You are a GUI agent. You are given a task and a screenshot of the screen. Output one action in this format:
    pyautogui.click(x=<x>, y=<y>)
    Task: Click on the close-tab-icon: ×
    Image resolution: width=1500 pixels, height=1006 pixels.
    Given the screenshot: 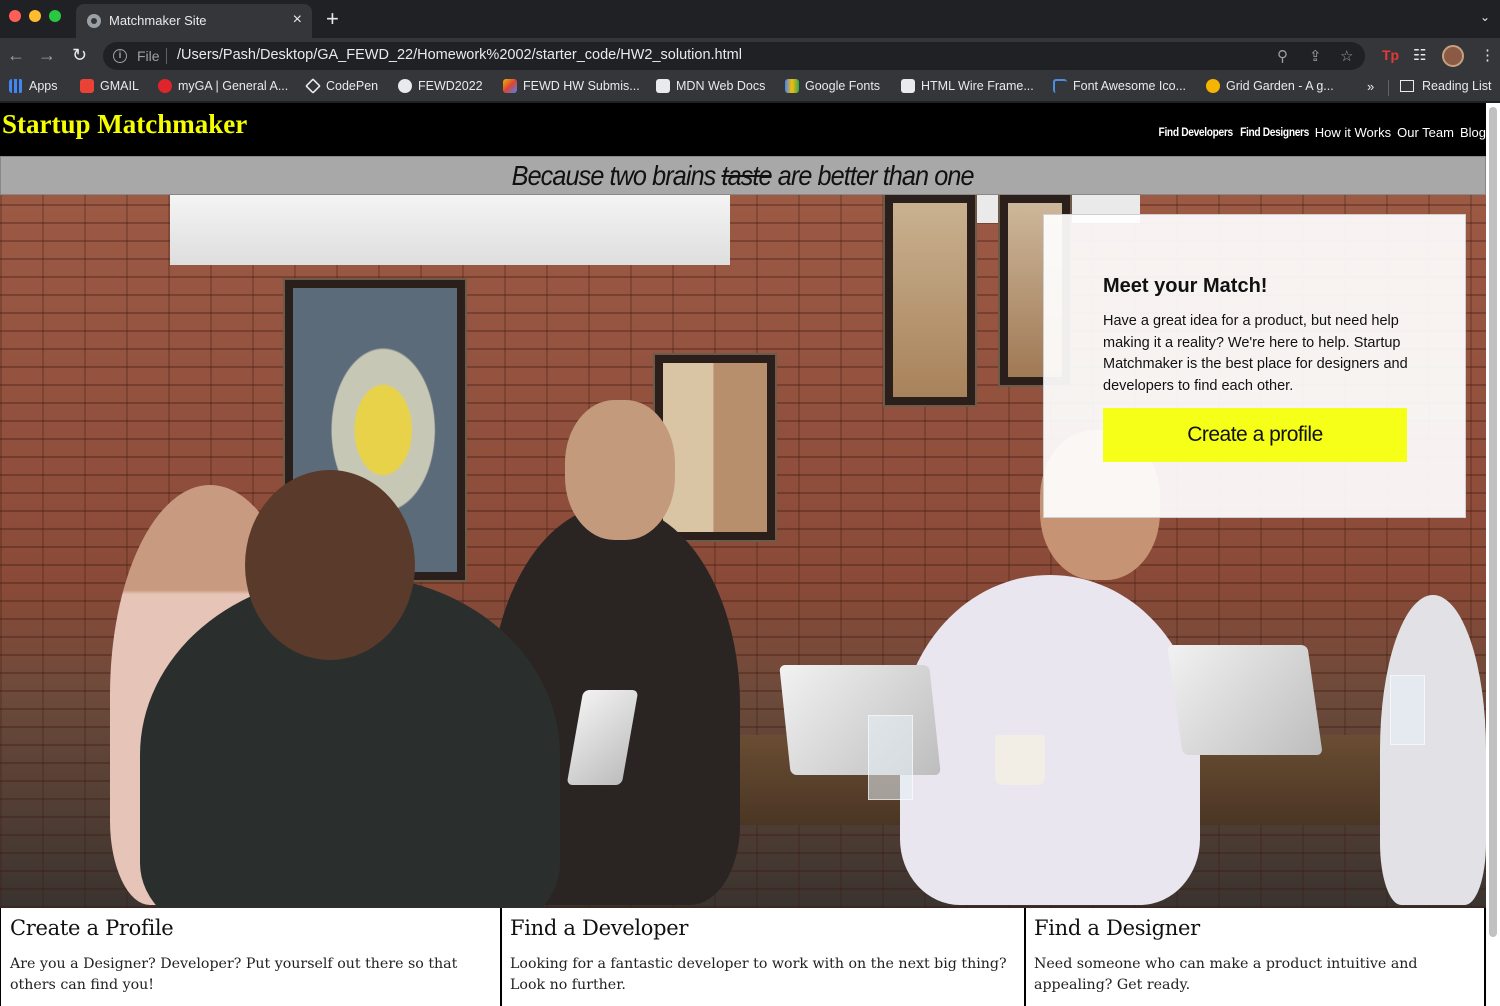 What is the action you would take?
    pyautogui.click(x=297, y=20)
    